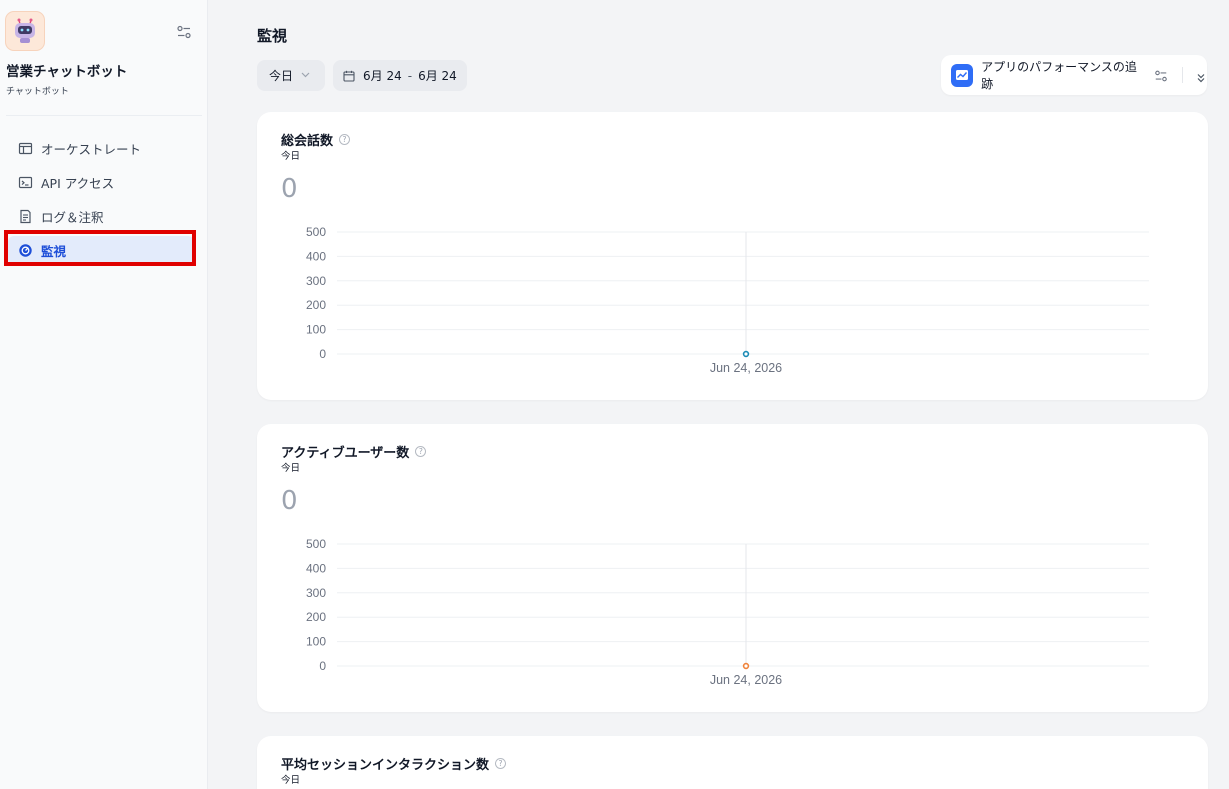  Describe the element at coordinates (732, 762) in the screenshot. I see `avg-session-interactions-card: 平均セッションインタラクション数 ? 今日` at that location.